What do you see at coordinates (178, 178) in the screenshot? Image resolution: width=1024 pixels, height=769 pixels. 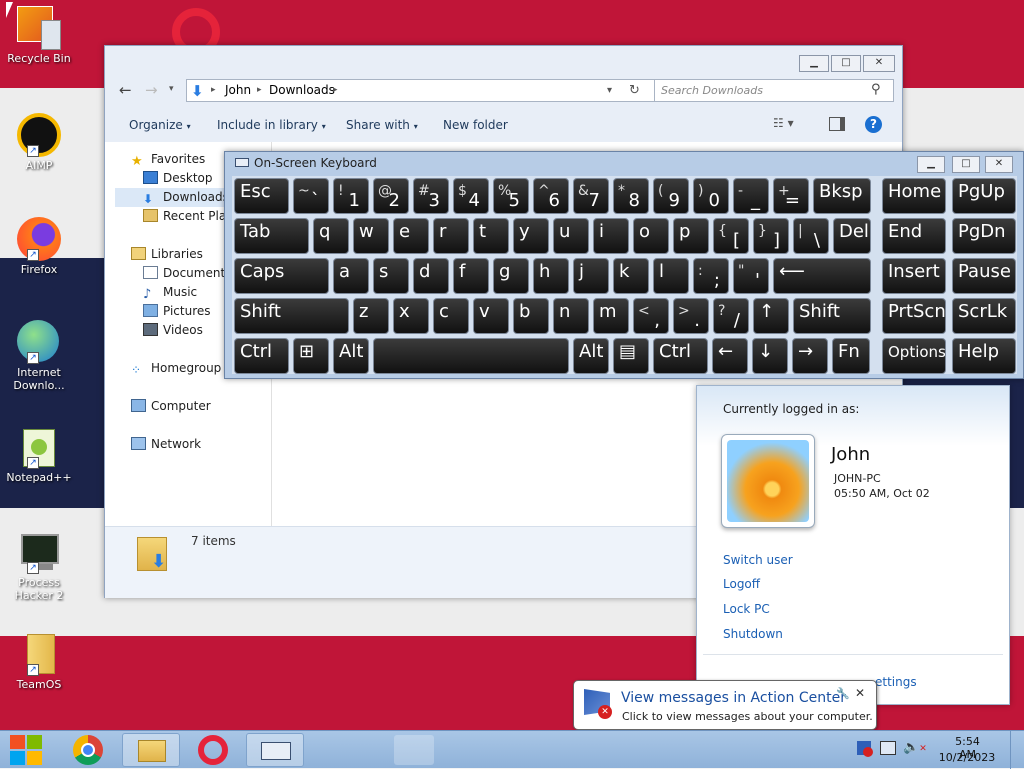 I see `nav-desktop: Desktop` at bounding box center [178, 178].